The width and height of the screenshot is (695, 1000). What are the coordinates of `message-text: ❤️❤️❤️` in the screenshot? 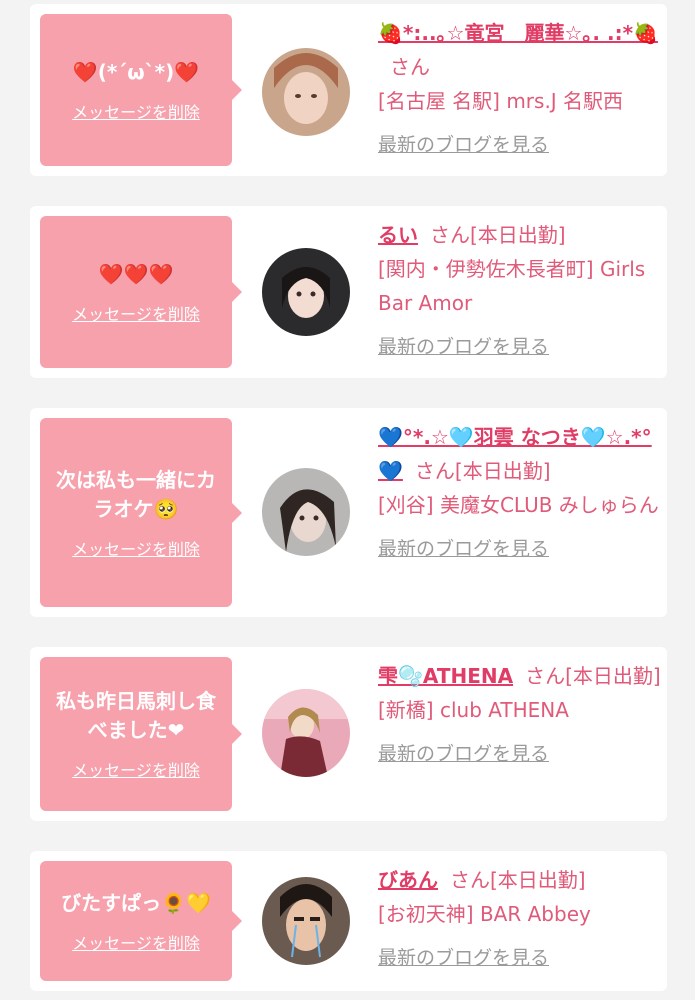 It's located at (136, 273).